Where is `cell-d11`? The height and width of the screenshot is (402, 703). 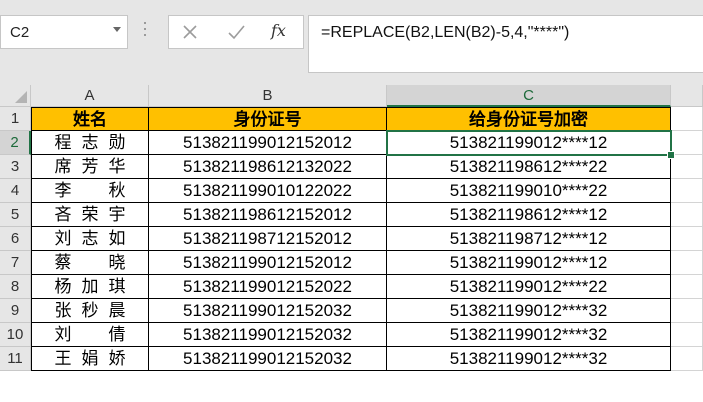
cell-d11 is located at coordinates (687, 359).